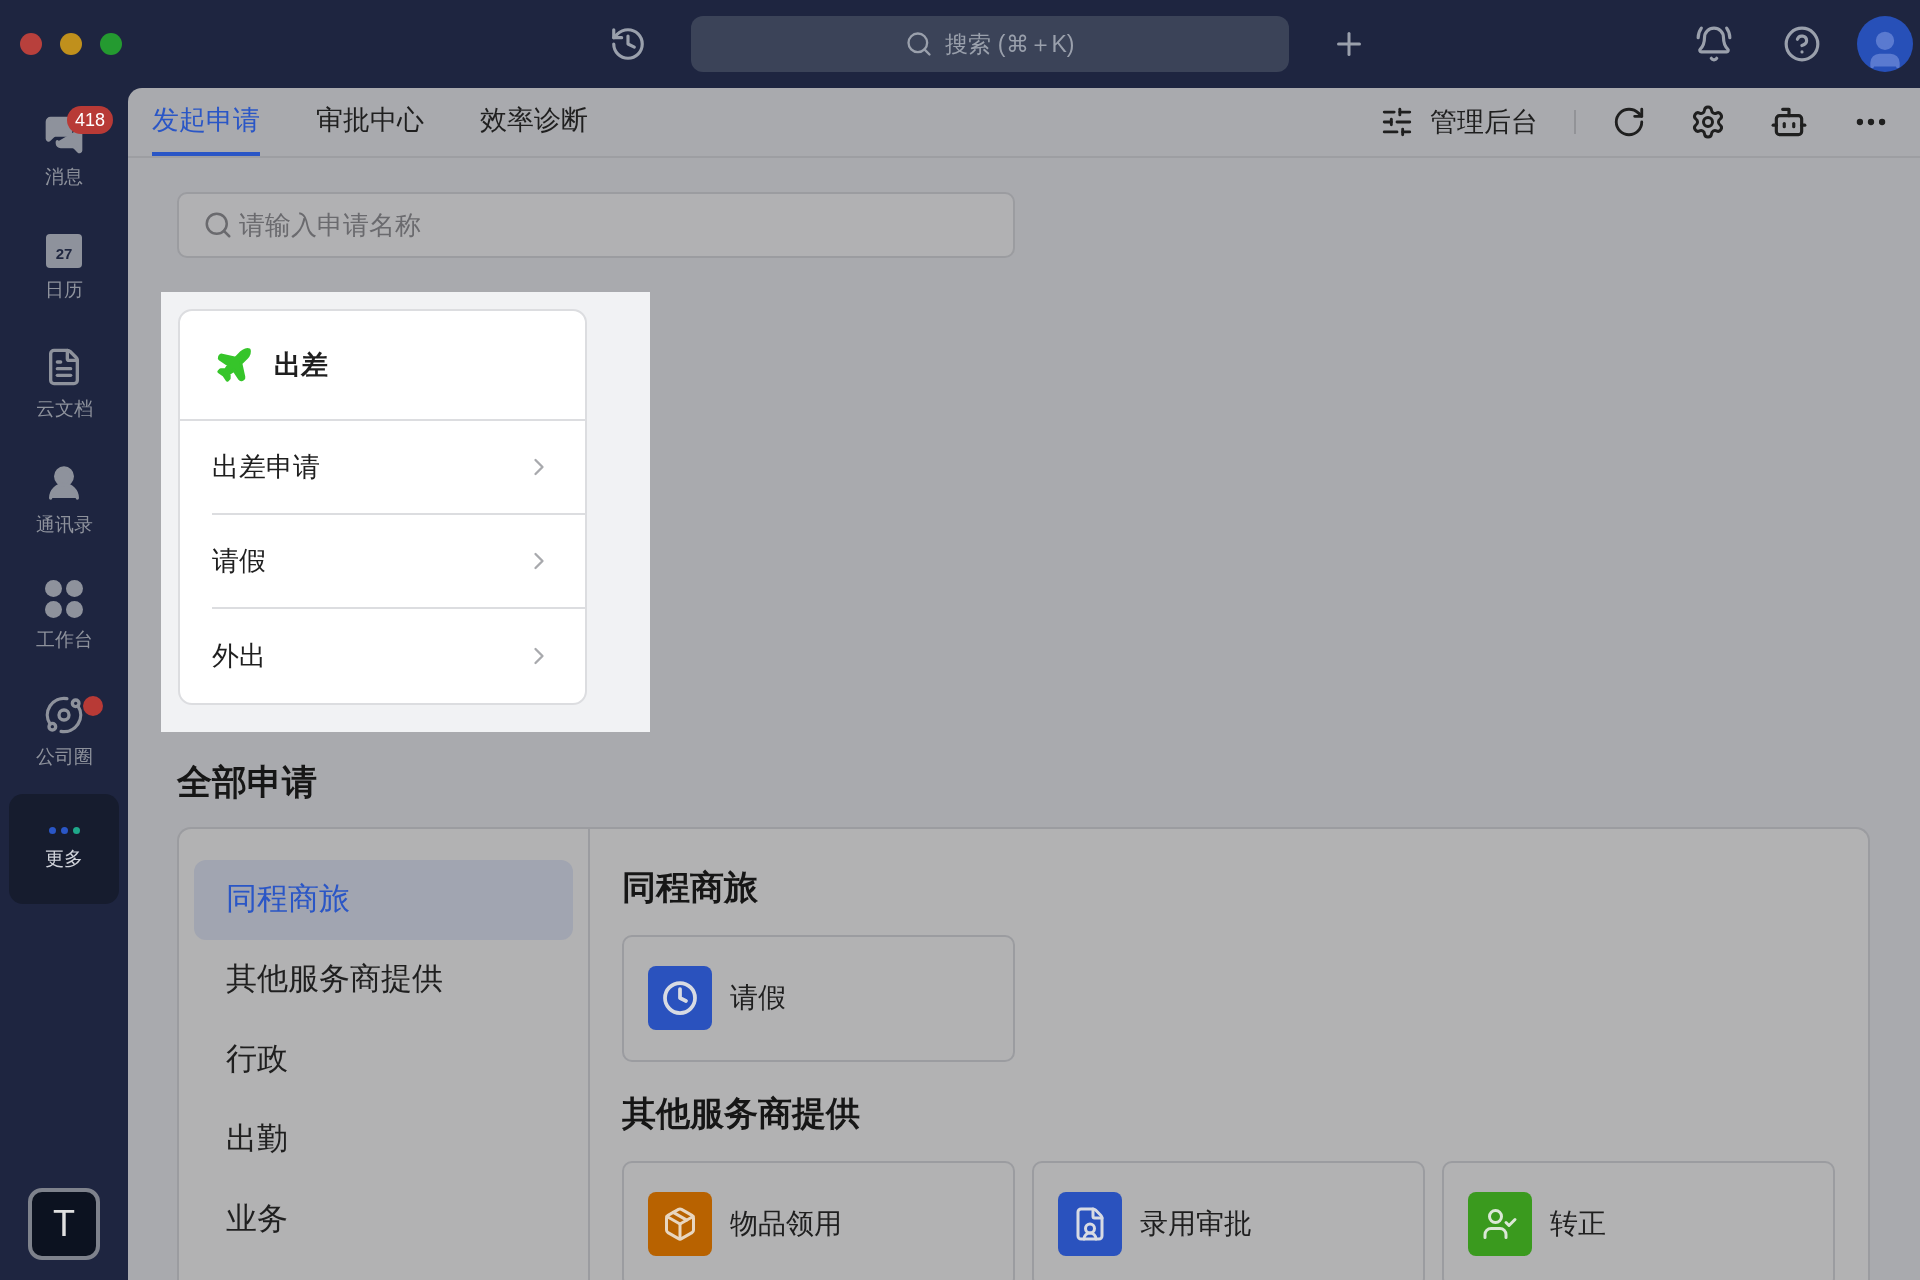 Image resolution: width=1920 pixels, height=1280 pixels. Describe the element at coordinates (64, 756) in the screenshot. I see `sidebar-label: 公司圈` at that location.